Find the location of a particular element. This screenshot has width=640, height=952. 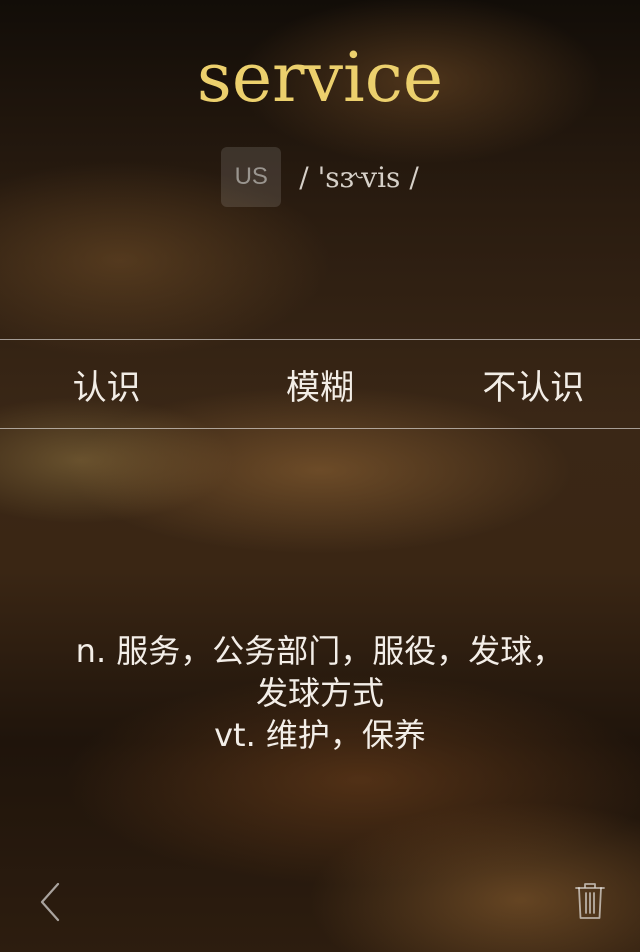

phonetic-transcription: / 'sɝvis / is located at coordinates (359, 177).